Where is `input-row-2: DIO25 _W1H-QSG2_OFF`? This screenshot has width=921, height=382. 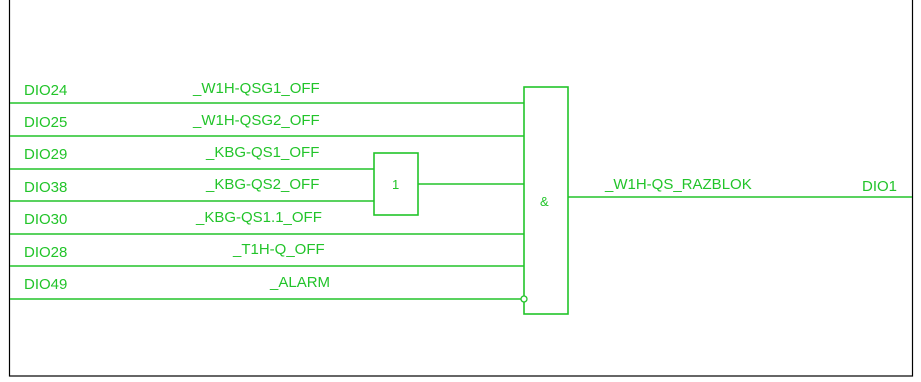
input-row-2: DIO25 _W1H-QSG2_OFF is located at coordinates (267, 124).